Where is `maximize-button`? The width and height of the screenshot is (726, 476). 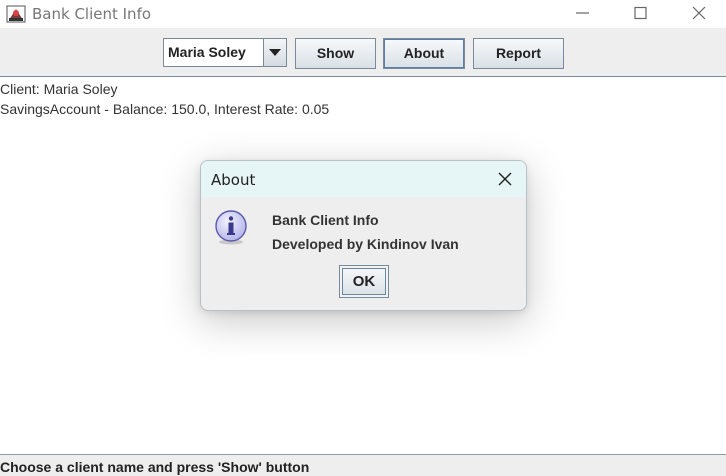 maximize-button is located at coordinates (641, 14).